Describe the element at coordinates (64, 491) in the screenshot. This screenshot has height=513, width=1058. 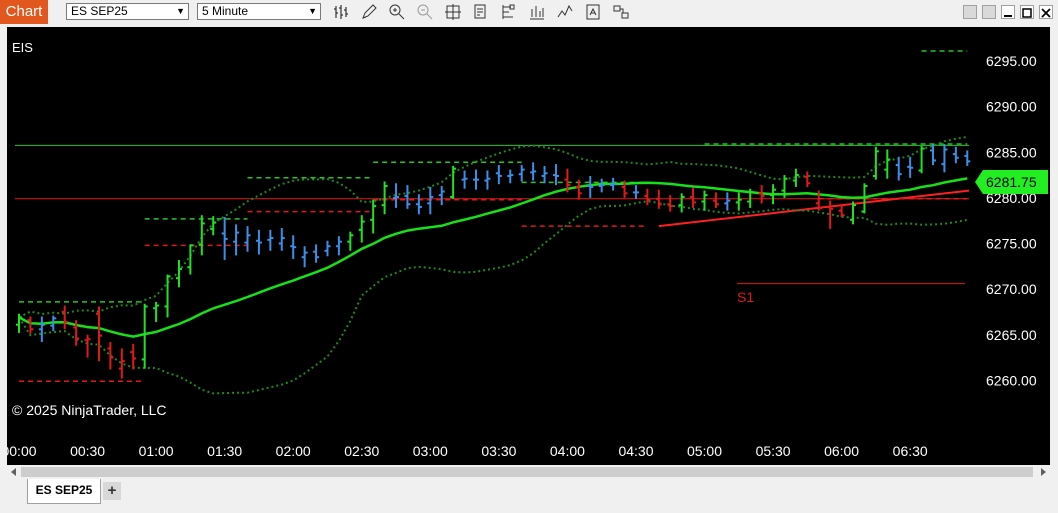
I see `tab-es-sep25: ES SEP25` at that location.